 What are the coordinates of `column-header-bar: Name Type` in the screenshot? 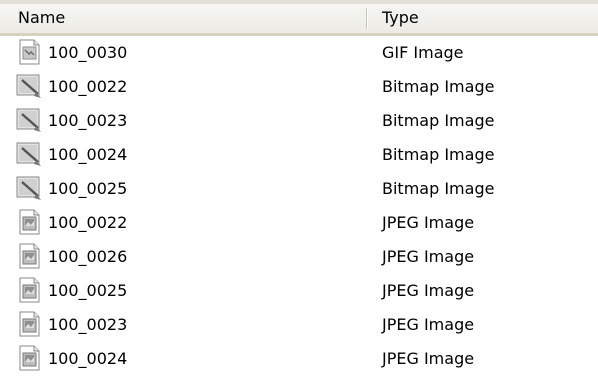 It's located at (299, 18).